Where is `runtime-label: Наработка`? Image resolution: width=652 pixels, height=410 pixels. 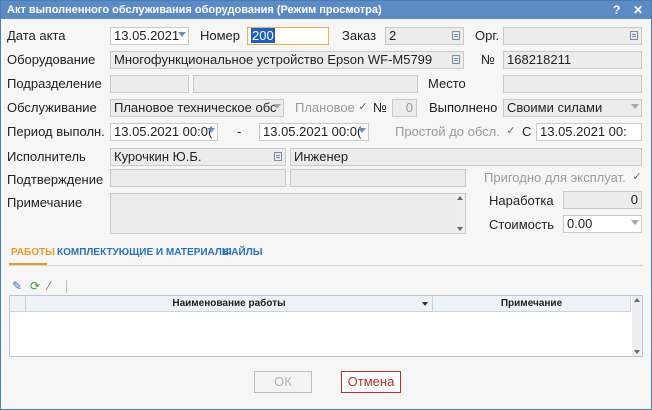 runtime-label: Наработка is located at coordinates (521, 200).